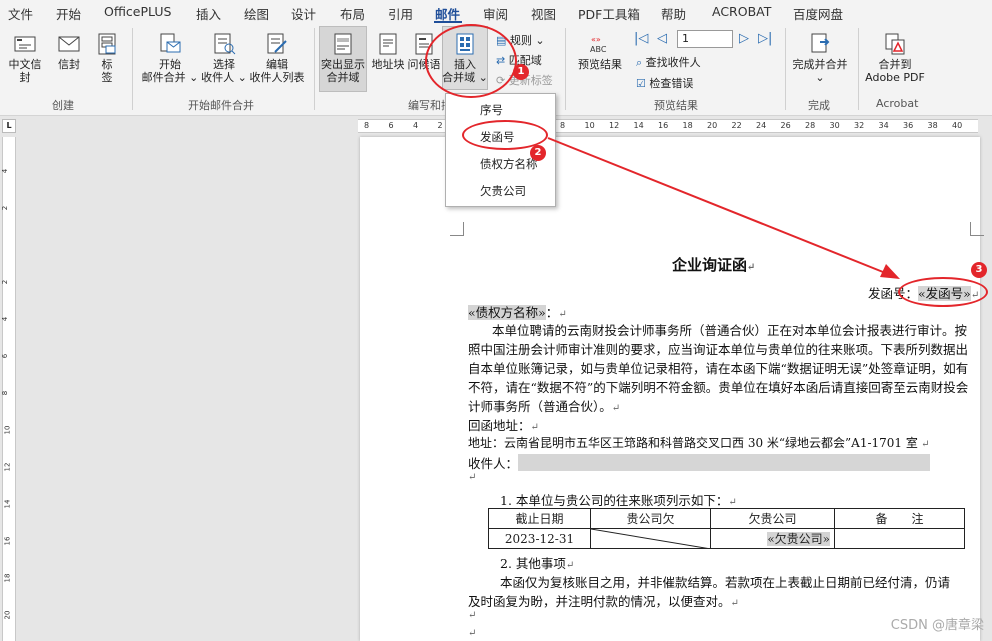 The height and width of the screenshot is (641, 992). I want to click on previous-record-button: ◁, so click(662, 38).